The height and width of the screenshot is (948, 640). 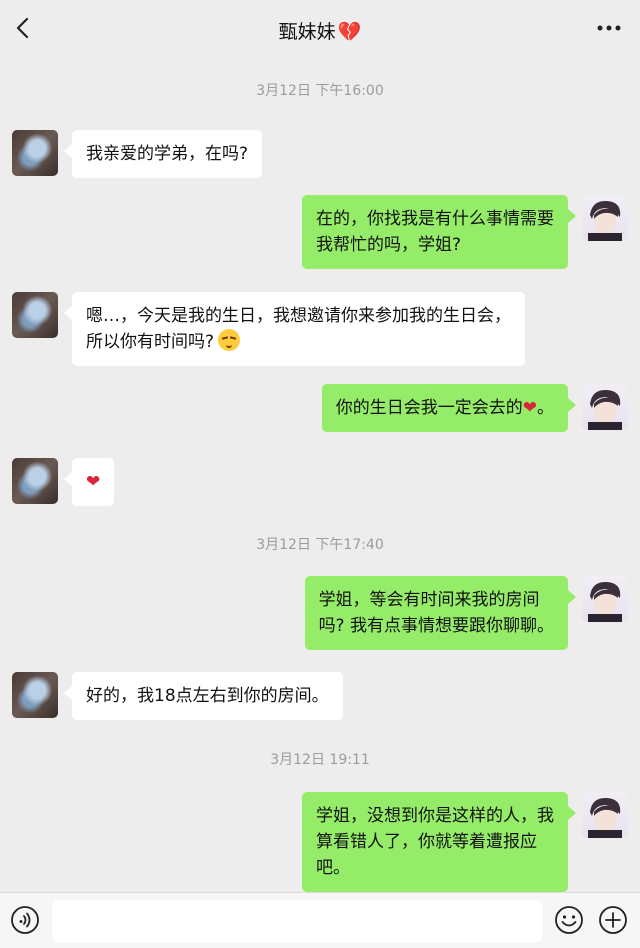 I want to click on message-bubble-received: 我亲爱的学弟，在吗?, so click(x=163, y=154).